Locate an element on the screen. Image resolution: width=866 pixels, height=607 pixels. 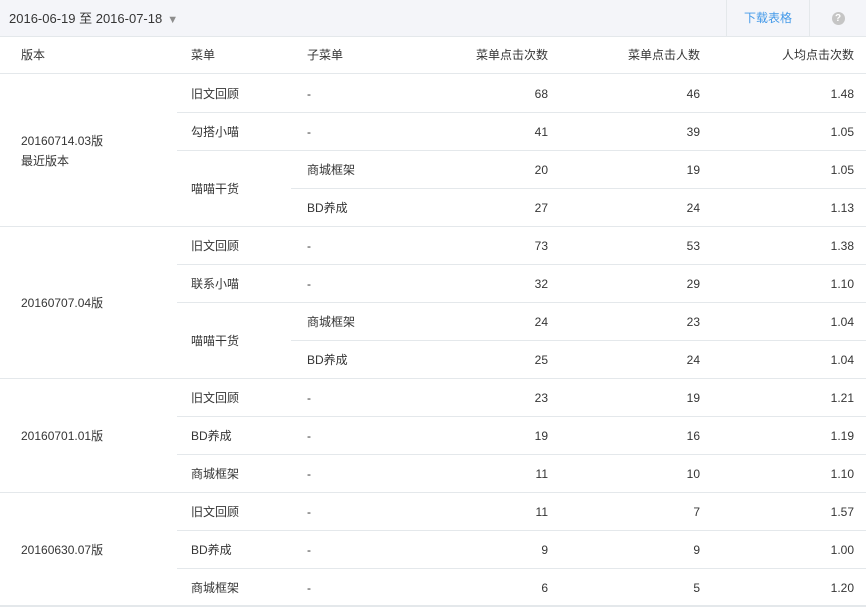
menu-clicks-cell: 41 is located at coordinates (541, 132).